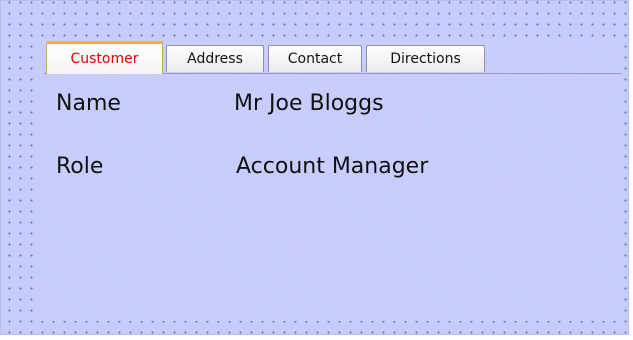 The image size is (633, 340). What do you see at coordinates (215, 58) in the screenshot?
I see `tab-address: Address` at bounding box center [215, 58].